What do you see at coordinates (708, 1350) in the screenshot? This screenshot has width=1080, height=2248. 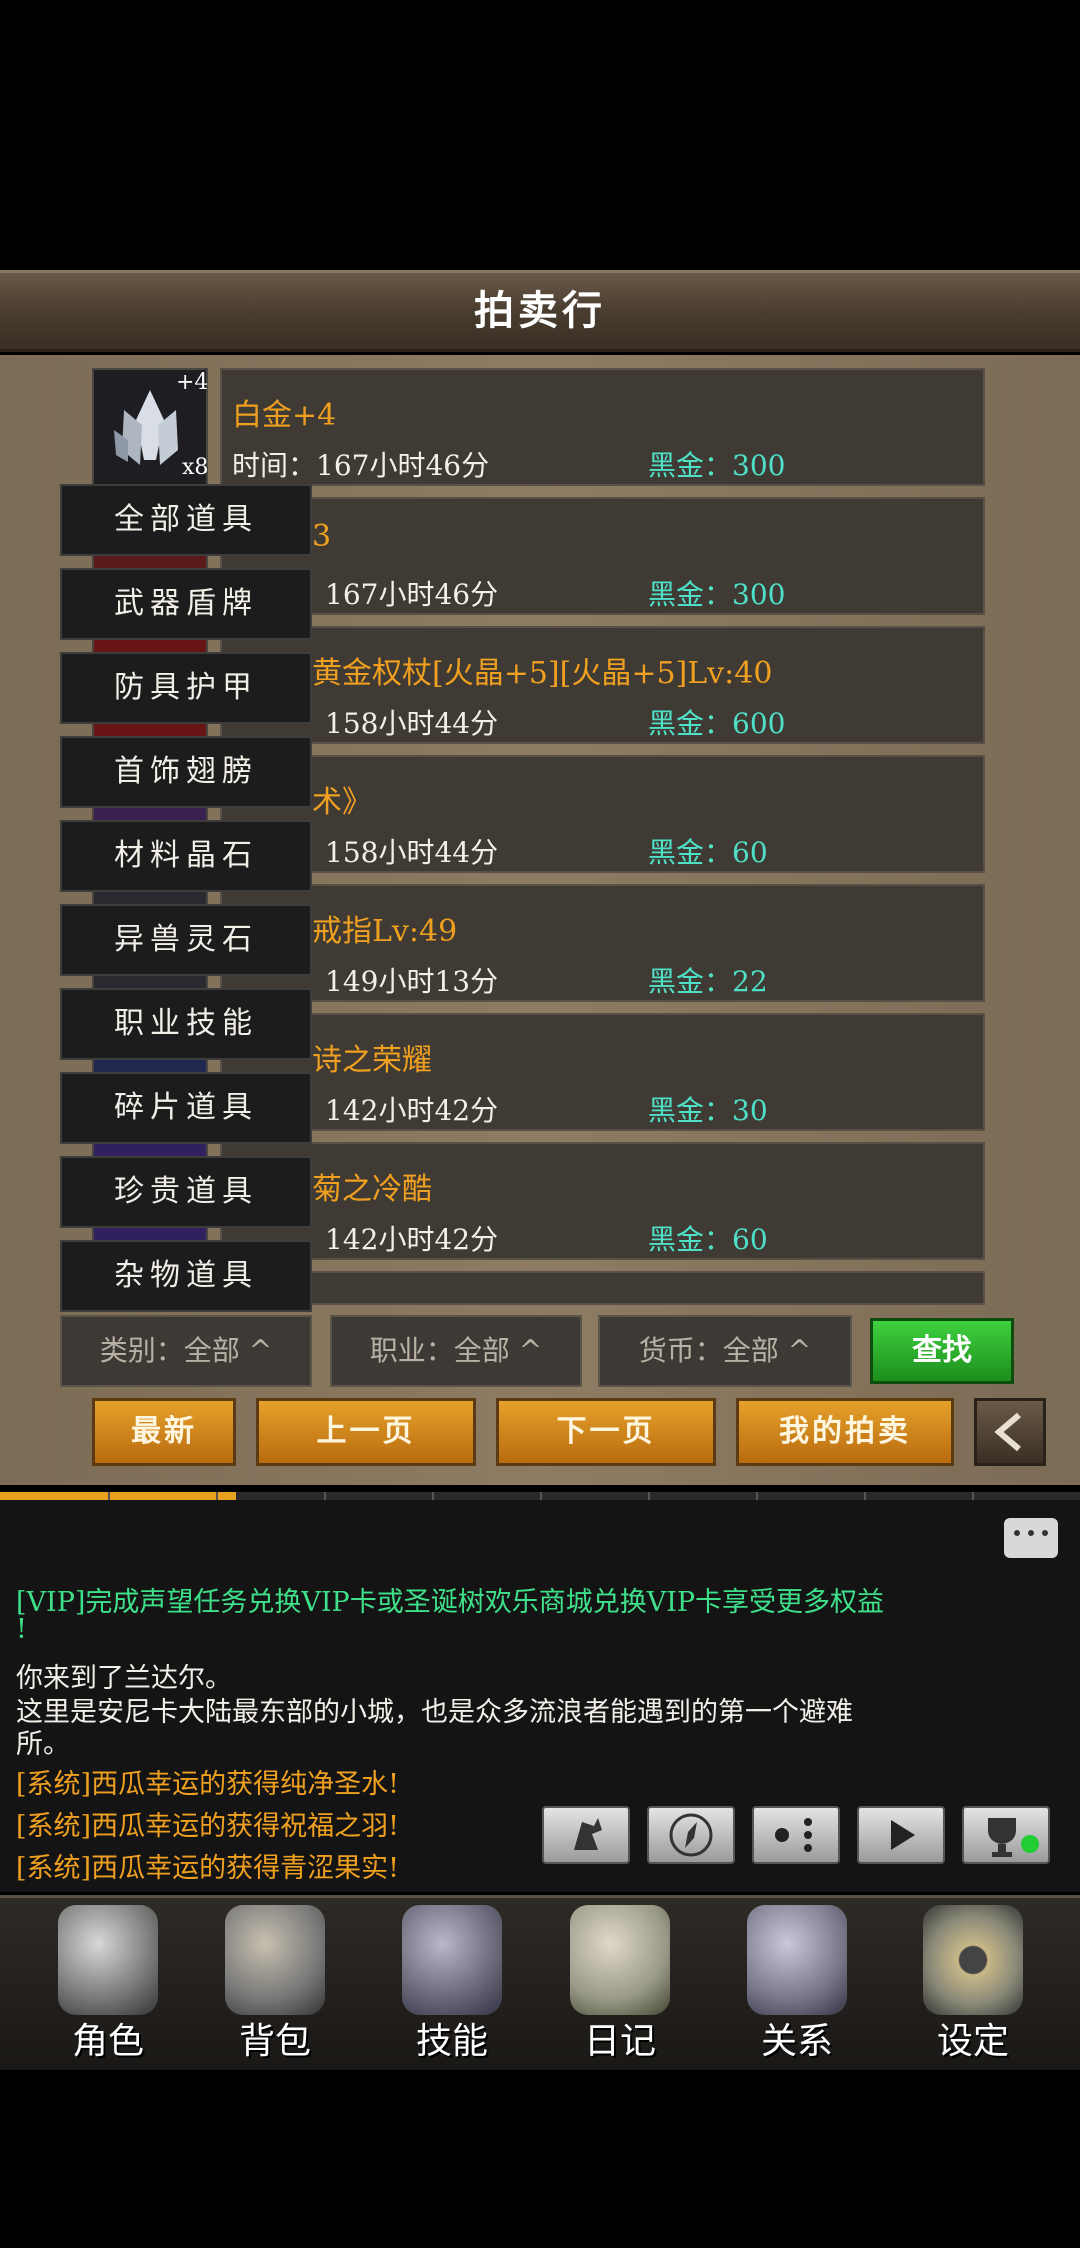 I see `currency-filter-label: 货币：全部` at bounding box center [708, 1350].